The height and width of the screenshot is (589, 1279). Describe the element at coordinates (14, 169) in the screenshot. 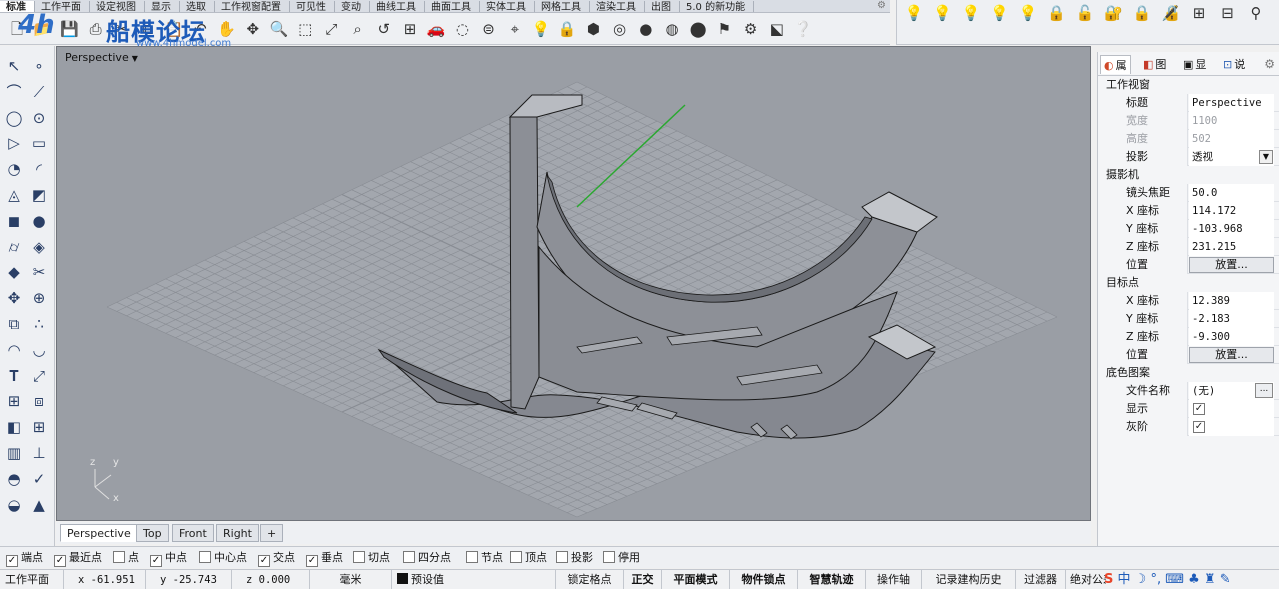

I see `circle-arc-icon: ◔` at that location.